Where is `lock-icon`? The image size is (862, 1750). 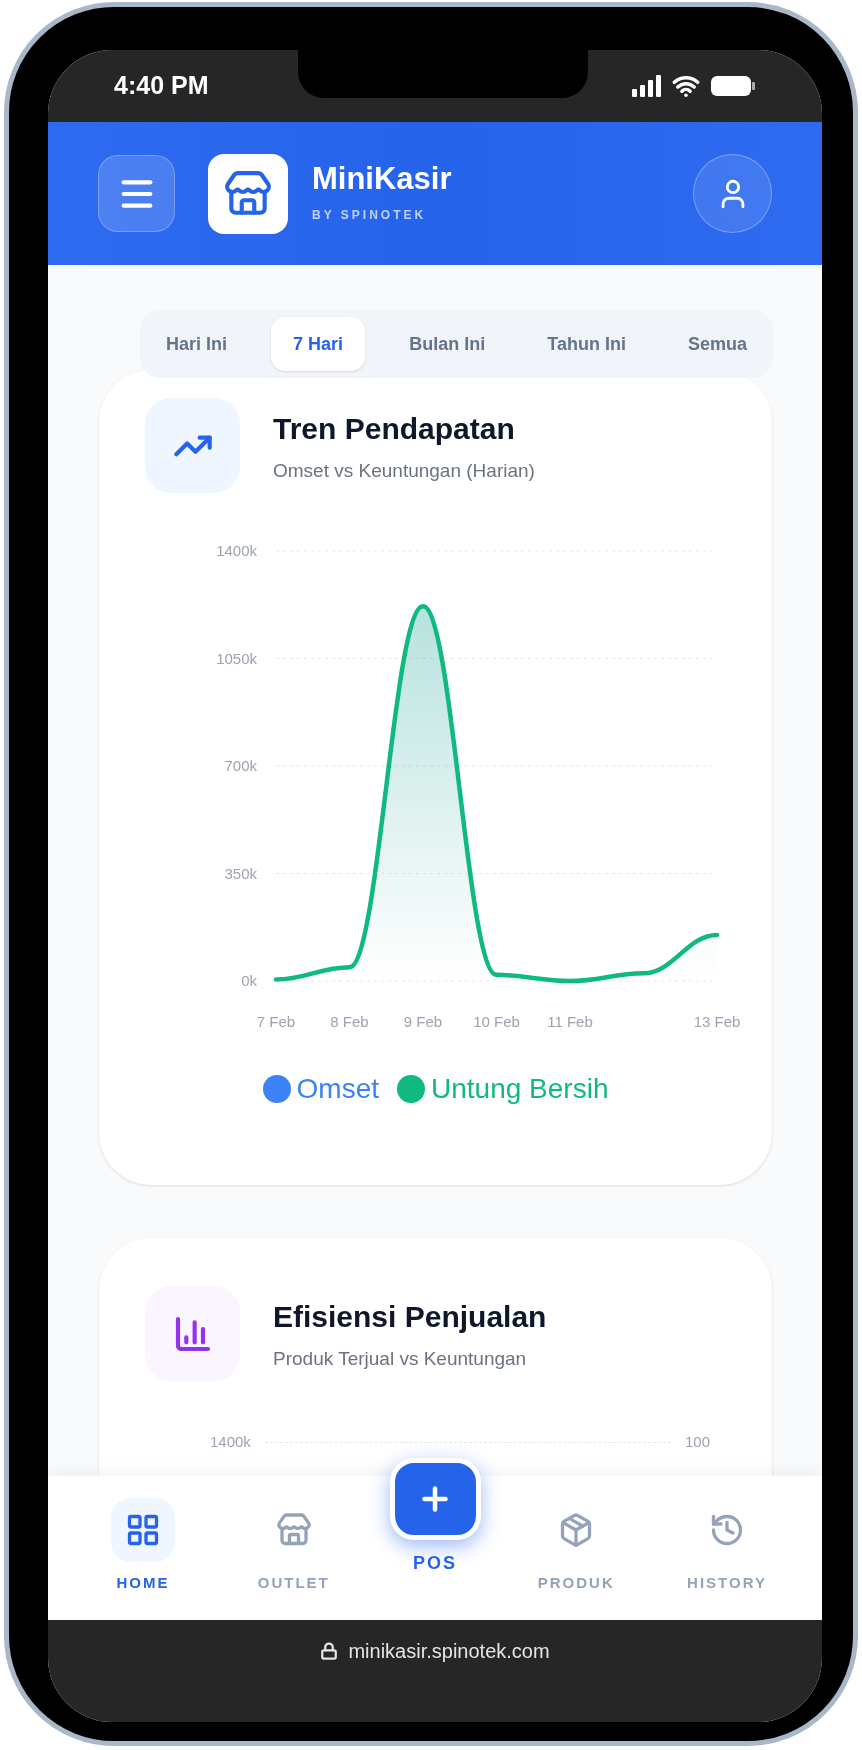
lock-icon is located at coordinates (329, 1651).